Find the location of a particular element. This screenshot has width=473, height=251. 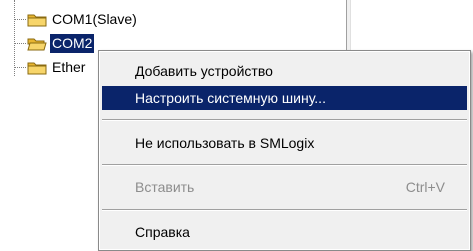

menu-item-add-device: Добавить устройство is located at coordinates (284, 71).